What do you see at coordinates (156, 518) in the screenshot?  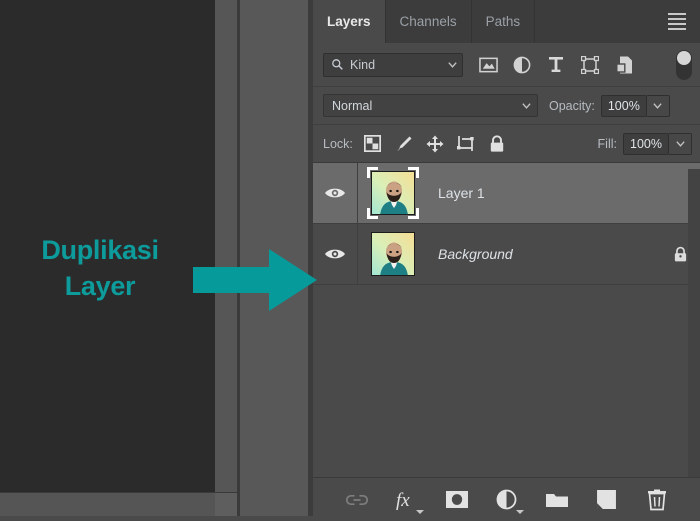 I see `window-bottom-edge` at bounding box center [156, 518].